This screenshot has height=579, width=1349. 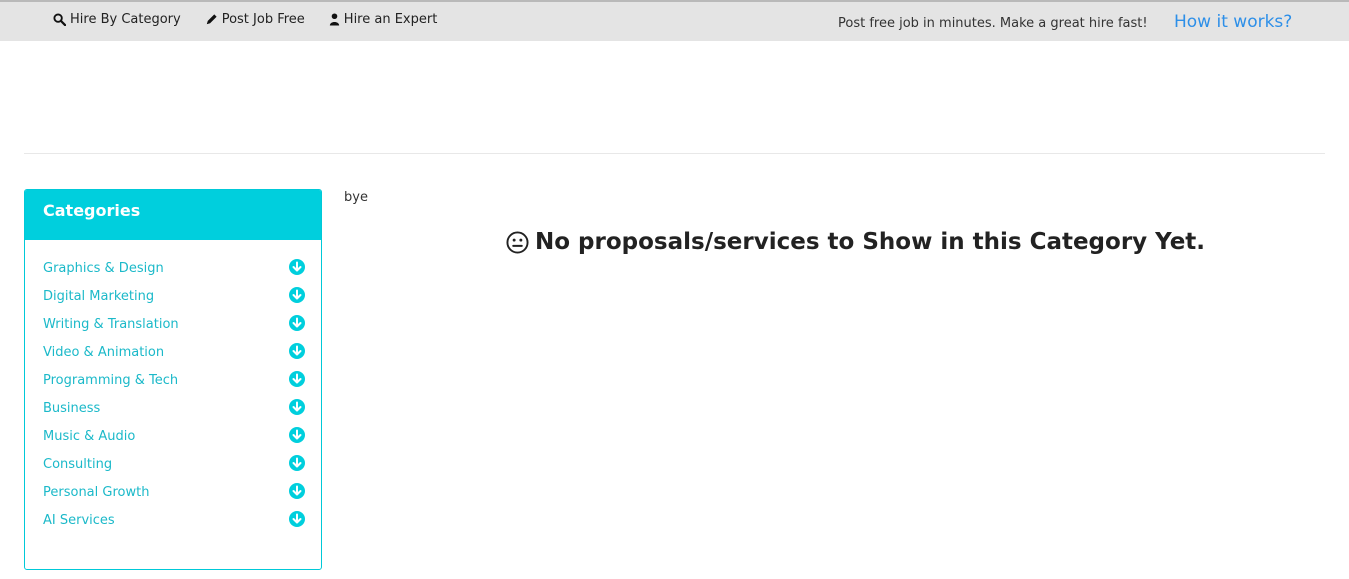 What do you see at coordinates (173, 464) in the screenshot?
I see `category-item-consulting: Consulting` at bounding box center [173, 464].